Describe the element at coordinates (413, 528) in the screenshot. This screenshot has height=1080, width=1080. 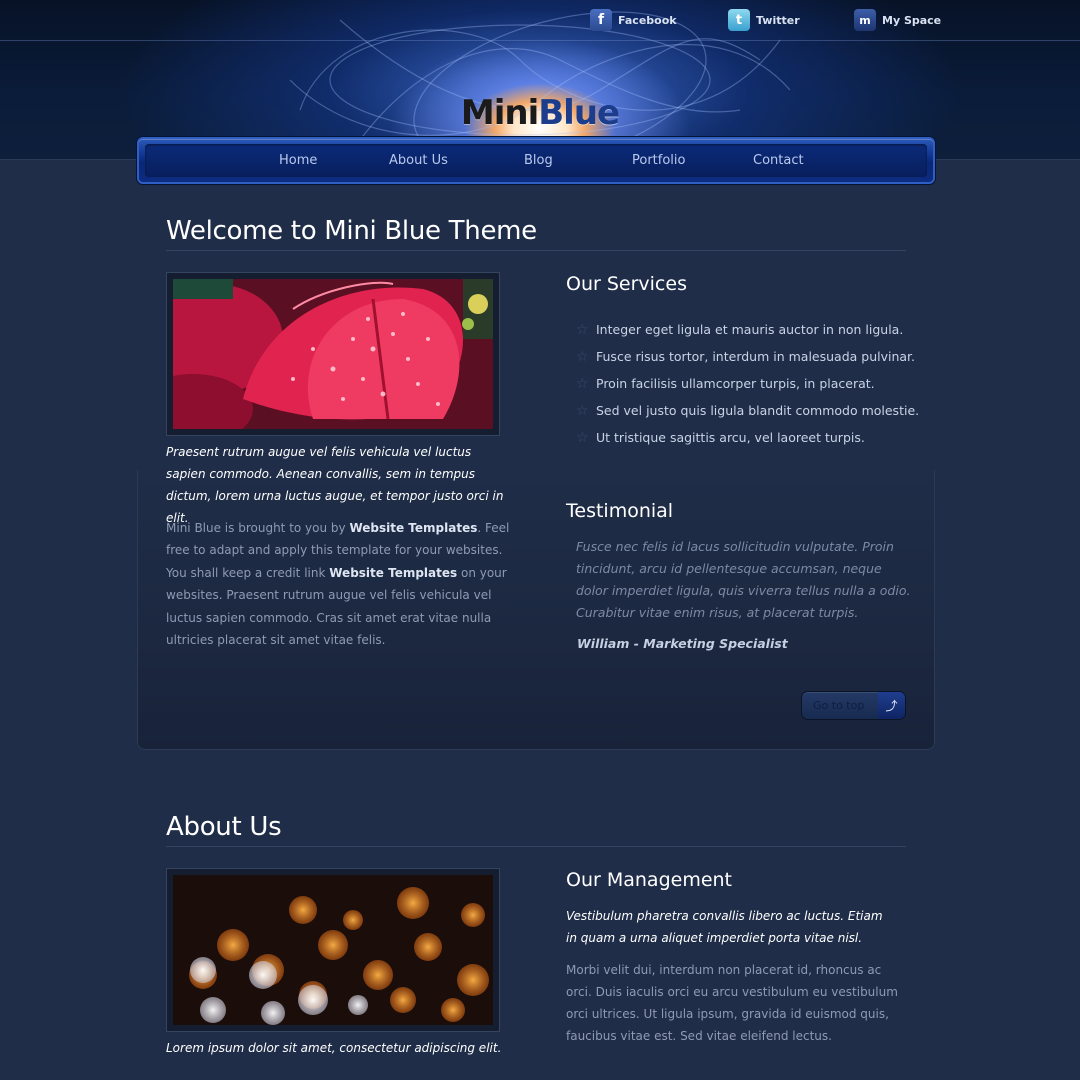
I see `website-templates-link-1: Website Templates` at that location.